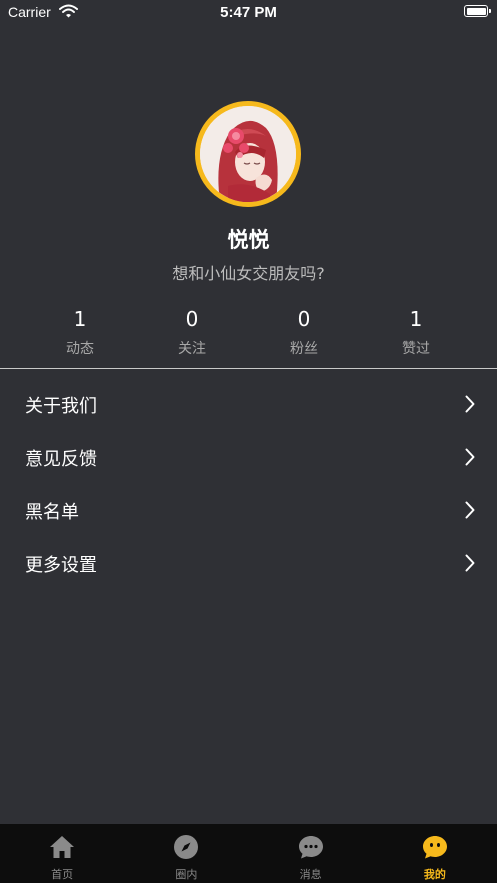 This screenshot has height=883, width=497. I want to click on divider, so click(248, 368).